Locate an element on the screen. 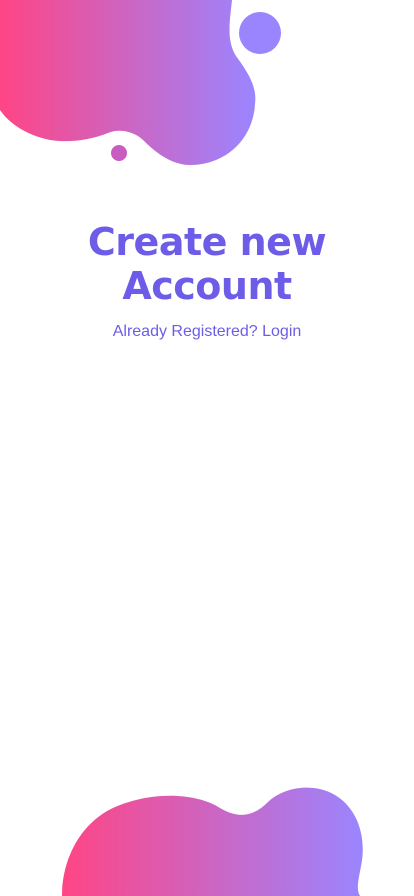 The height and width of the screenshot is (896, 414). decorative-dot-small is located at coordinates (119, 153).